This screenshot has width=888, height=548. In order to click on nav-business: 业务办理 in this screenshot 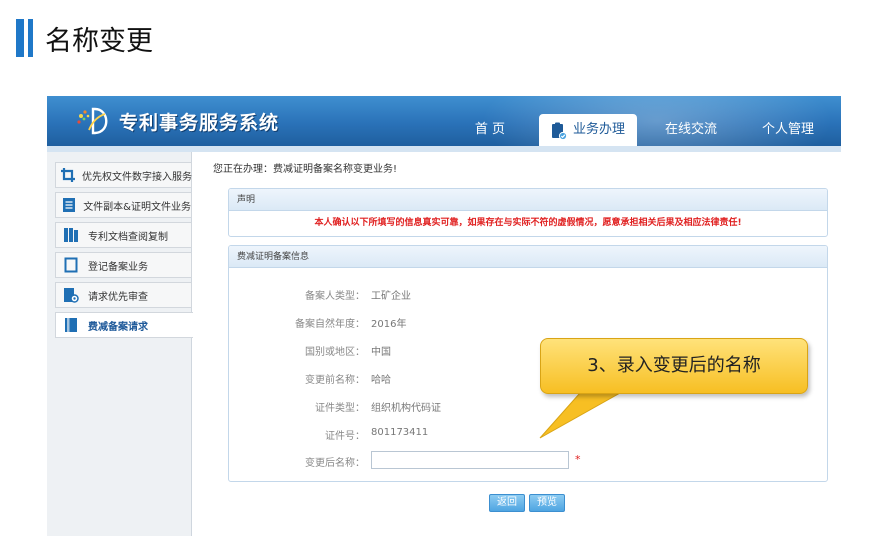, I will do `click(588, 130)`.